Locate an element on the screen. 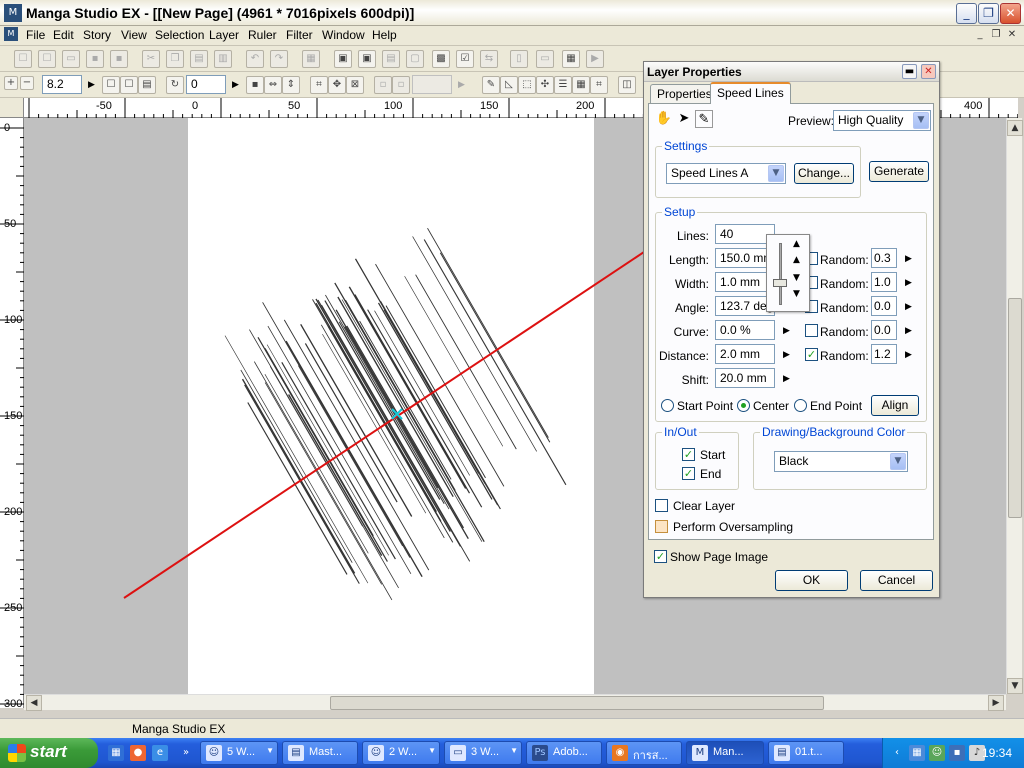  show-page-checkbox: ✓ is located at coordinates (660, 556).